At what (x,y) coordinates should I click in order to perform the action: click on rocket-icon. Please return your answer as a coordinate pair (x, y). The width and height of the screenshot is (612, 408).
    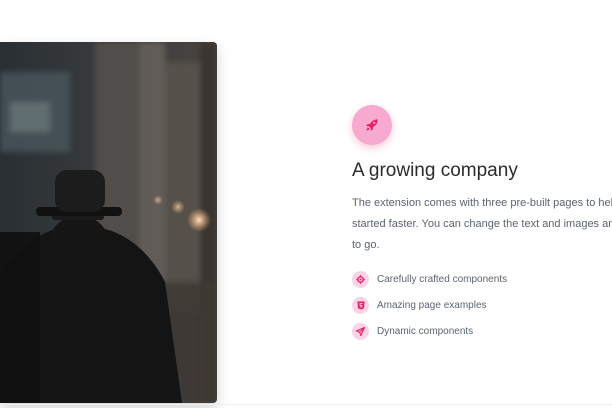
    Looking at the image, I should click on (372, 125).